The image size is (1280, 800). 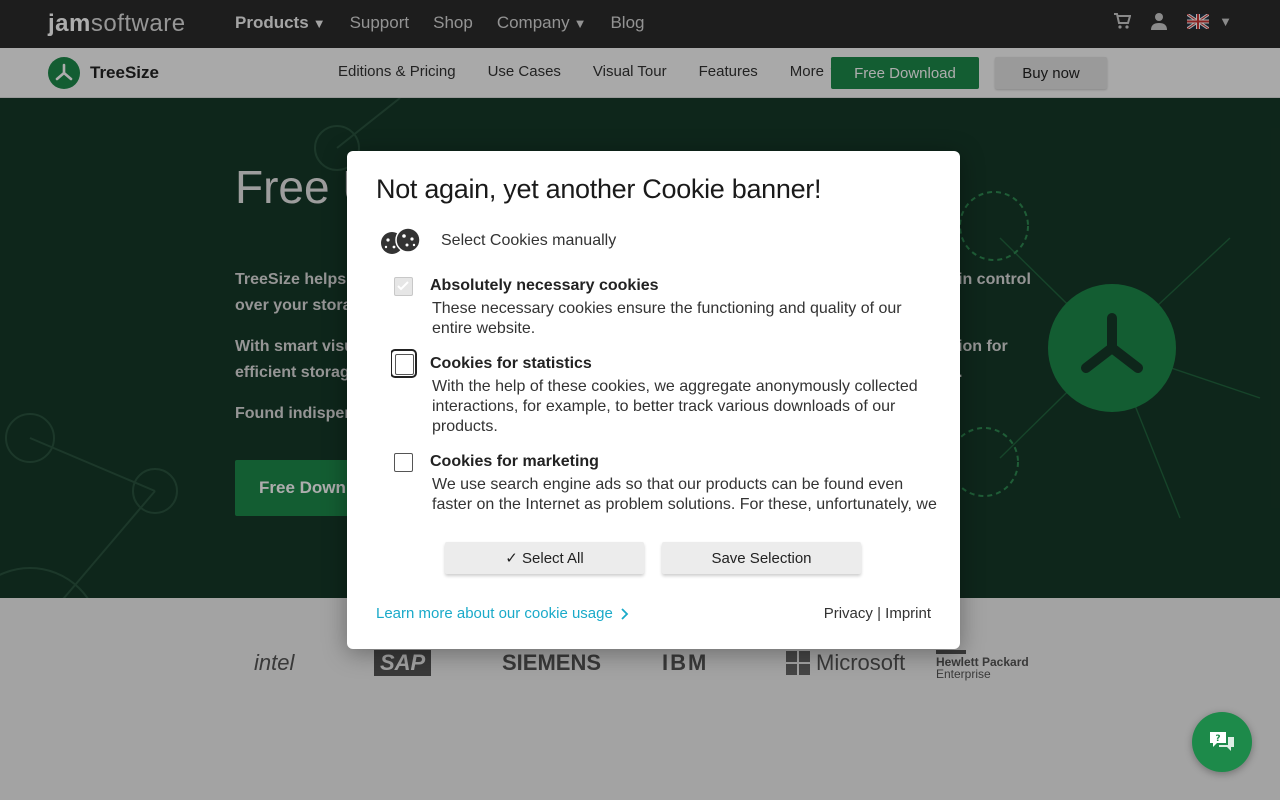 I want to click on statistics-checkbox, so click(x=404, y=363).